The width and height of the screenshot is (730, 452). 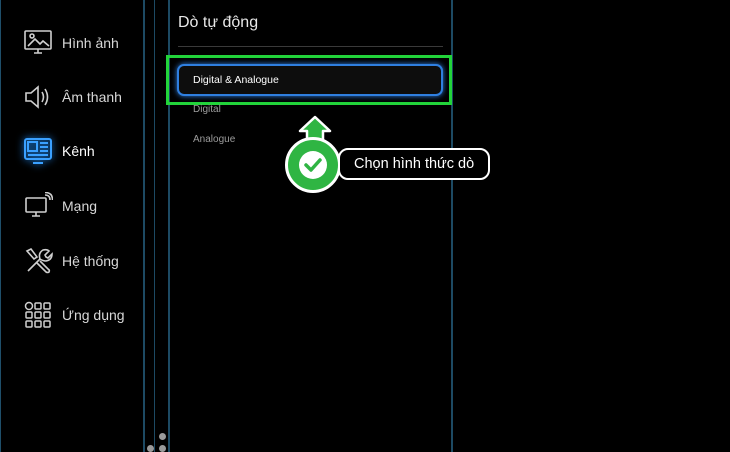 I want to click on panel-title: Dò tự động, so click(x=218, y=22).